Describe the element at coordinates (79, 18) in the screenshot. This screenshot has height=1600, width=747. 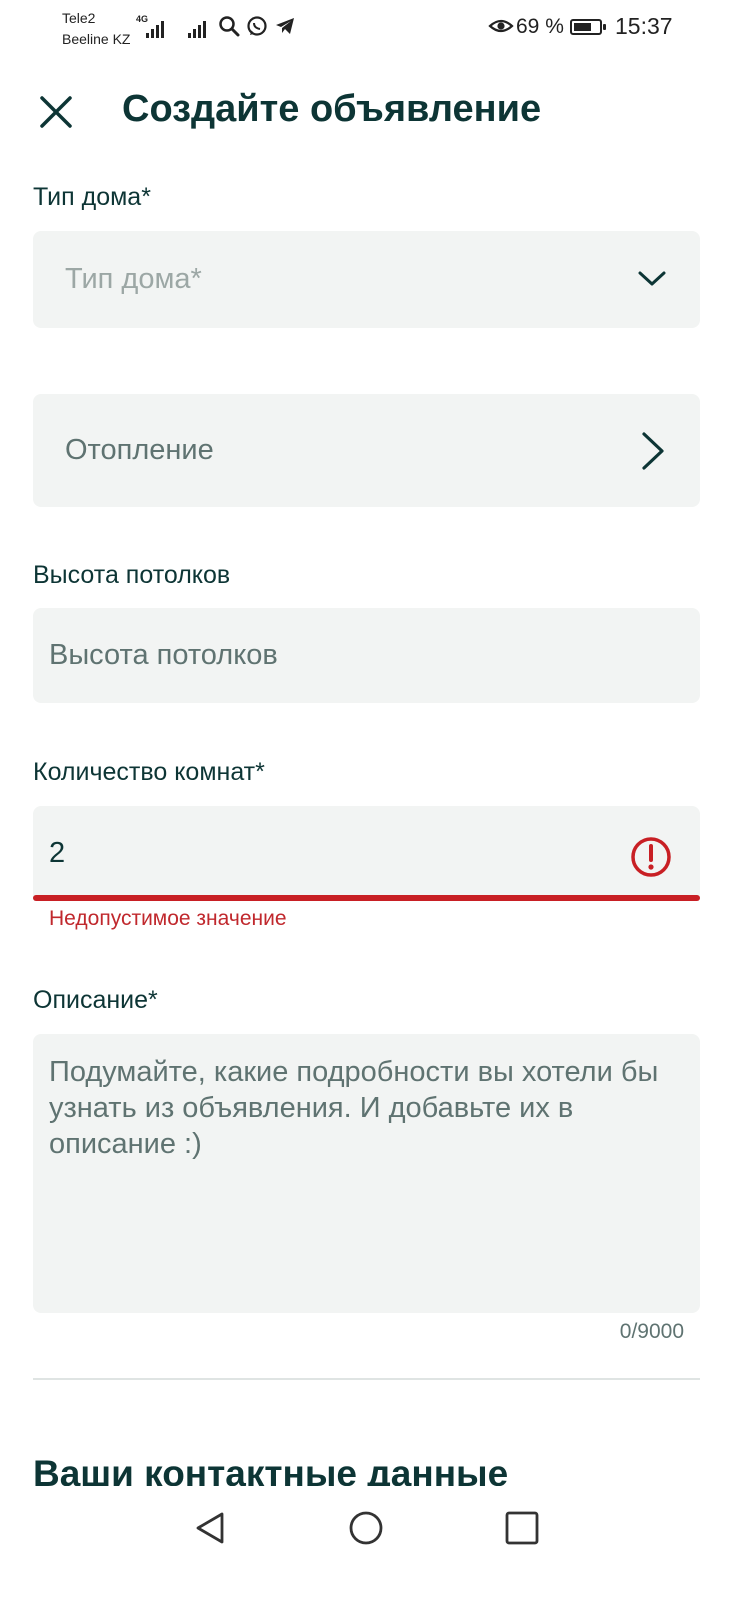
I see `carrier-1: Tele2` at that location.